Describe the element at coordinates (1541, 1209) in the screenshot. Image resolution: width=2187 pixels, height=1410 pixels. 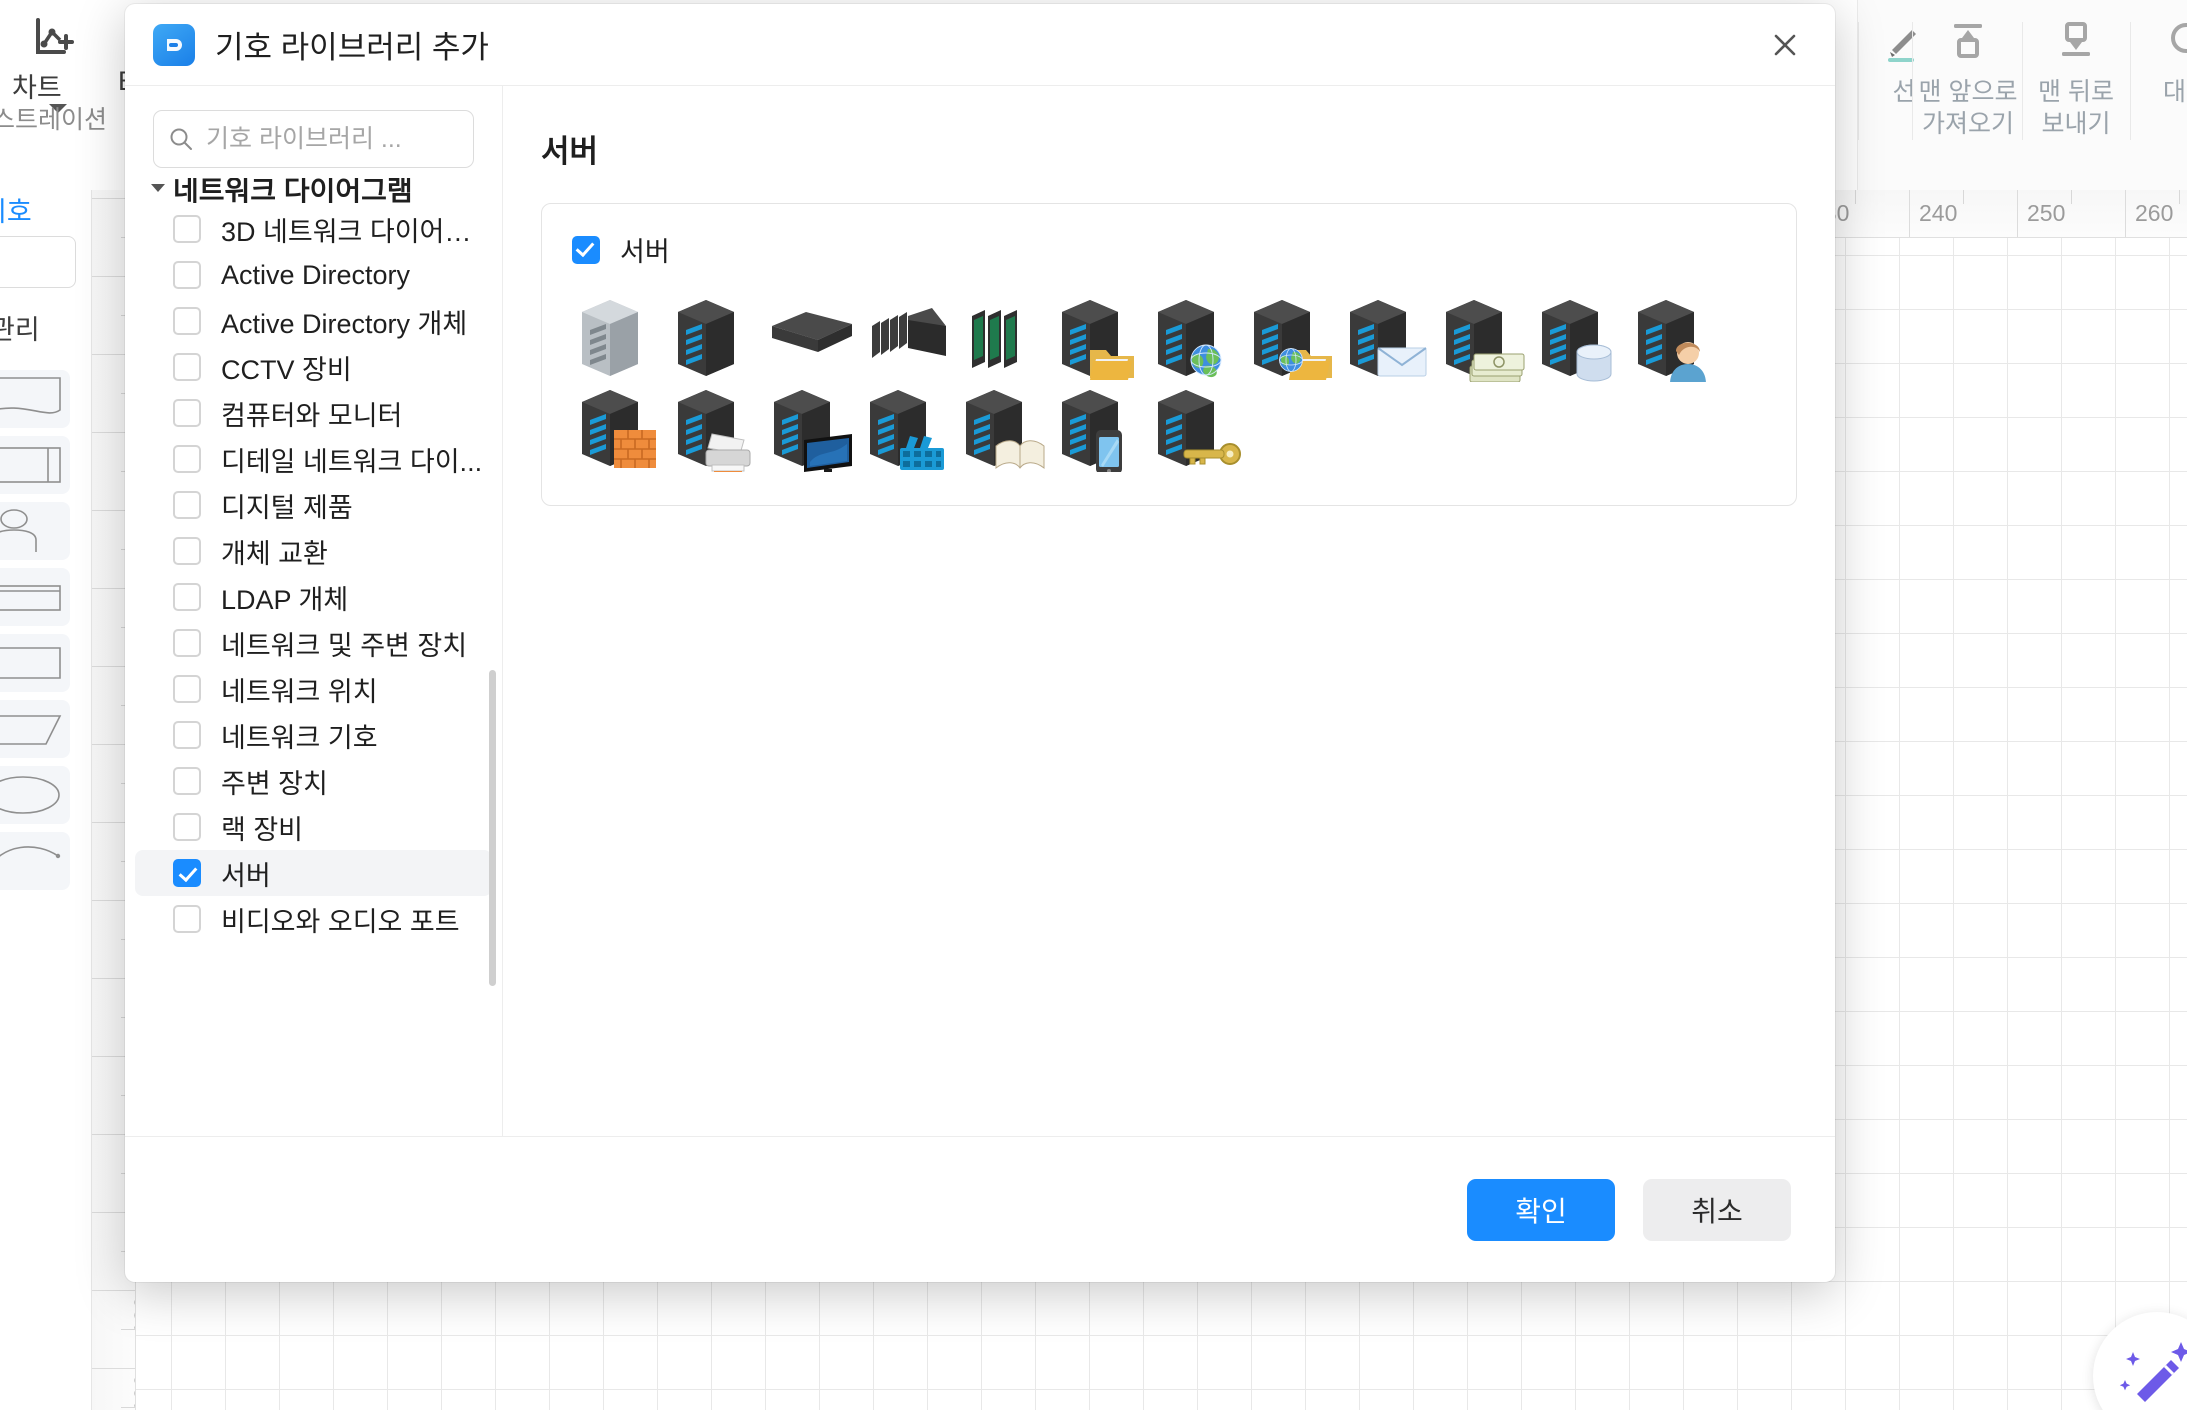
I see `confirm-button: 확인` at that location.